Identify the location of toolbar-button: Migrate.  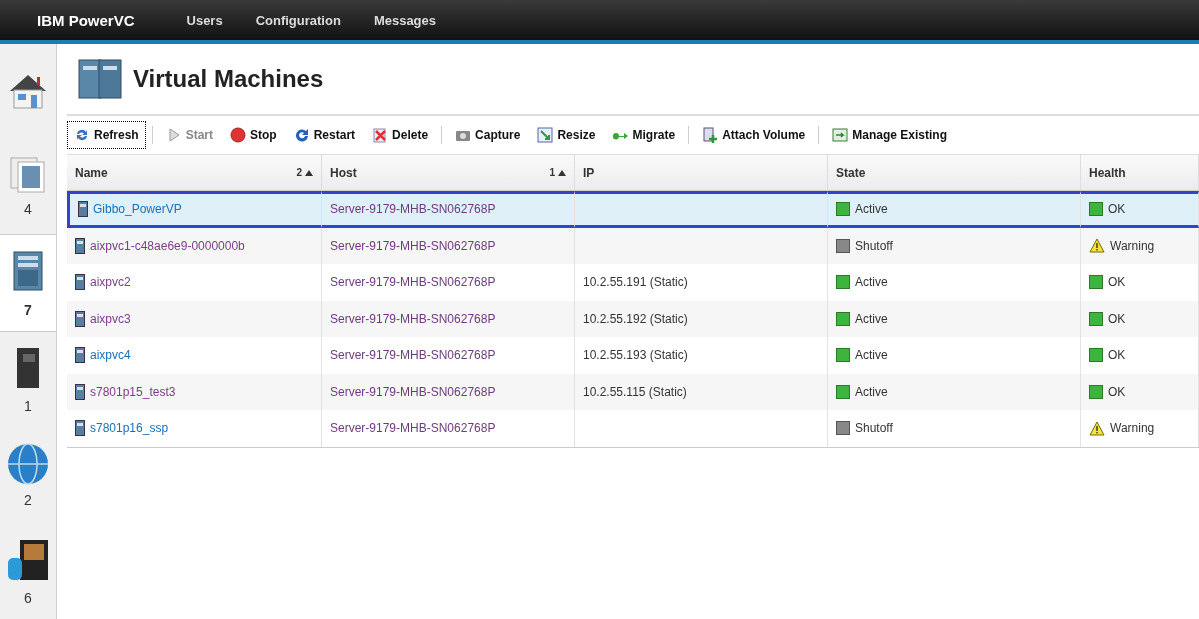
(644, 135).